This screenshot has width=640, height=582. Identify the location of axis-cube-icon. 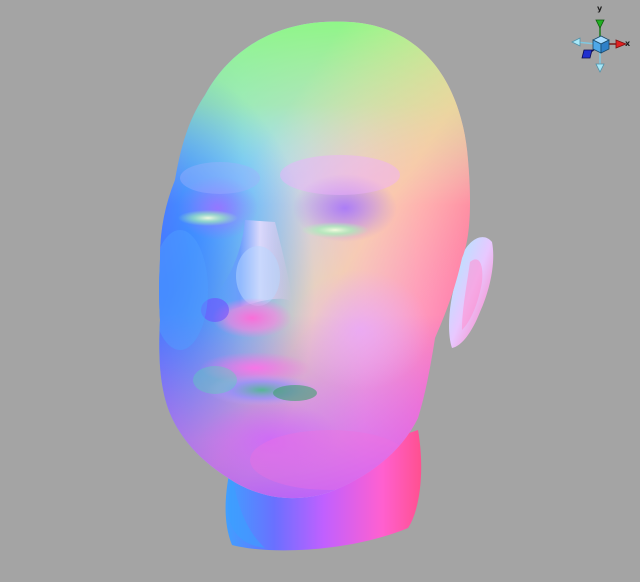
(601, 44).